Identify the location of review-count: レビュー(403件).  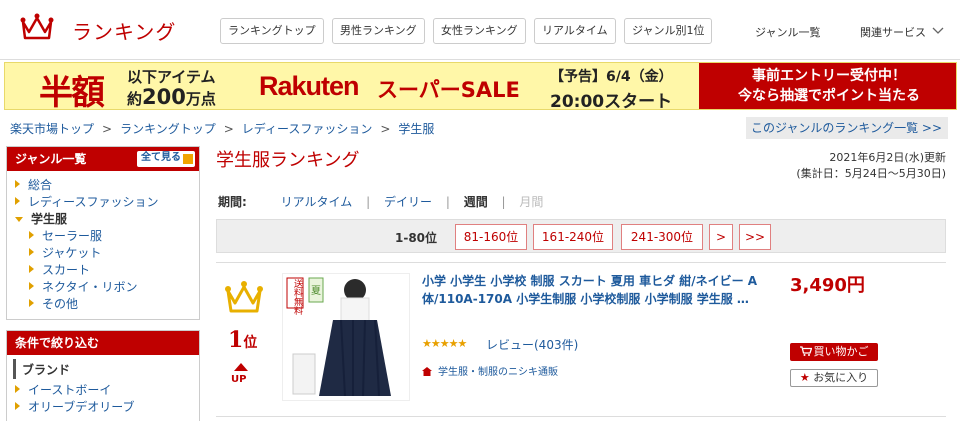
(532, 344).